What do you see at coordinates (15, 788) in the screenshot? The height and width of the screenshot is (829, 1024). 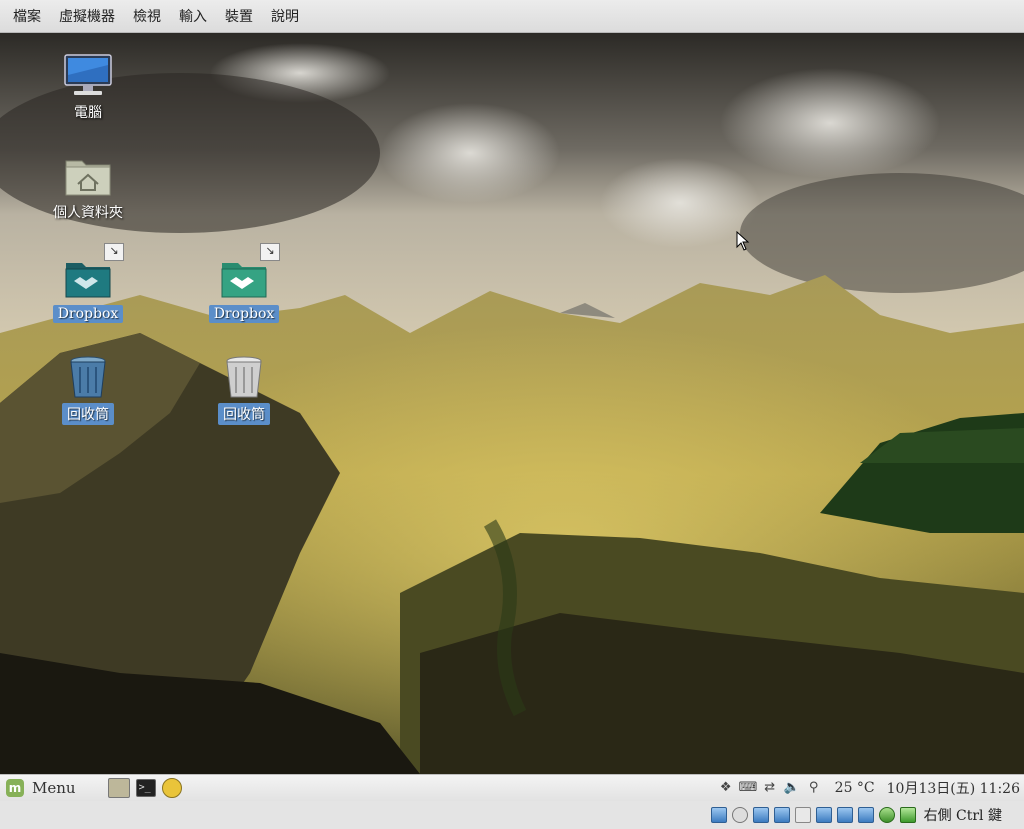 I see `mint-logo-icon: m` at bounding box center [15, 788].